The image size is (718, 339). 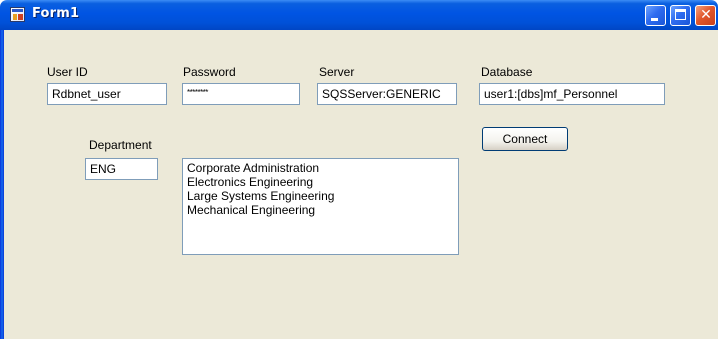 What do you see at coordinates (322, 182) in the screenshot?
I see `list-item: Electronics Engineering` at bounding box center [322, 182].